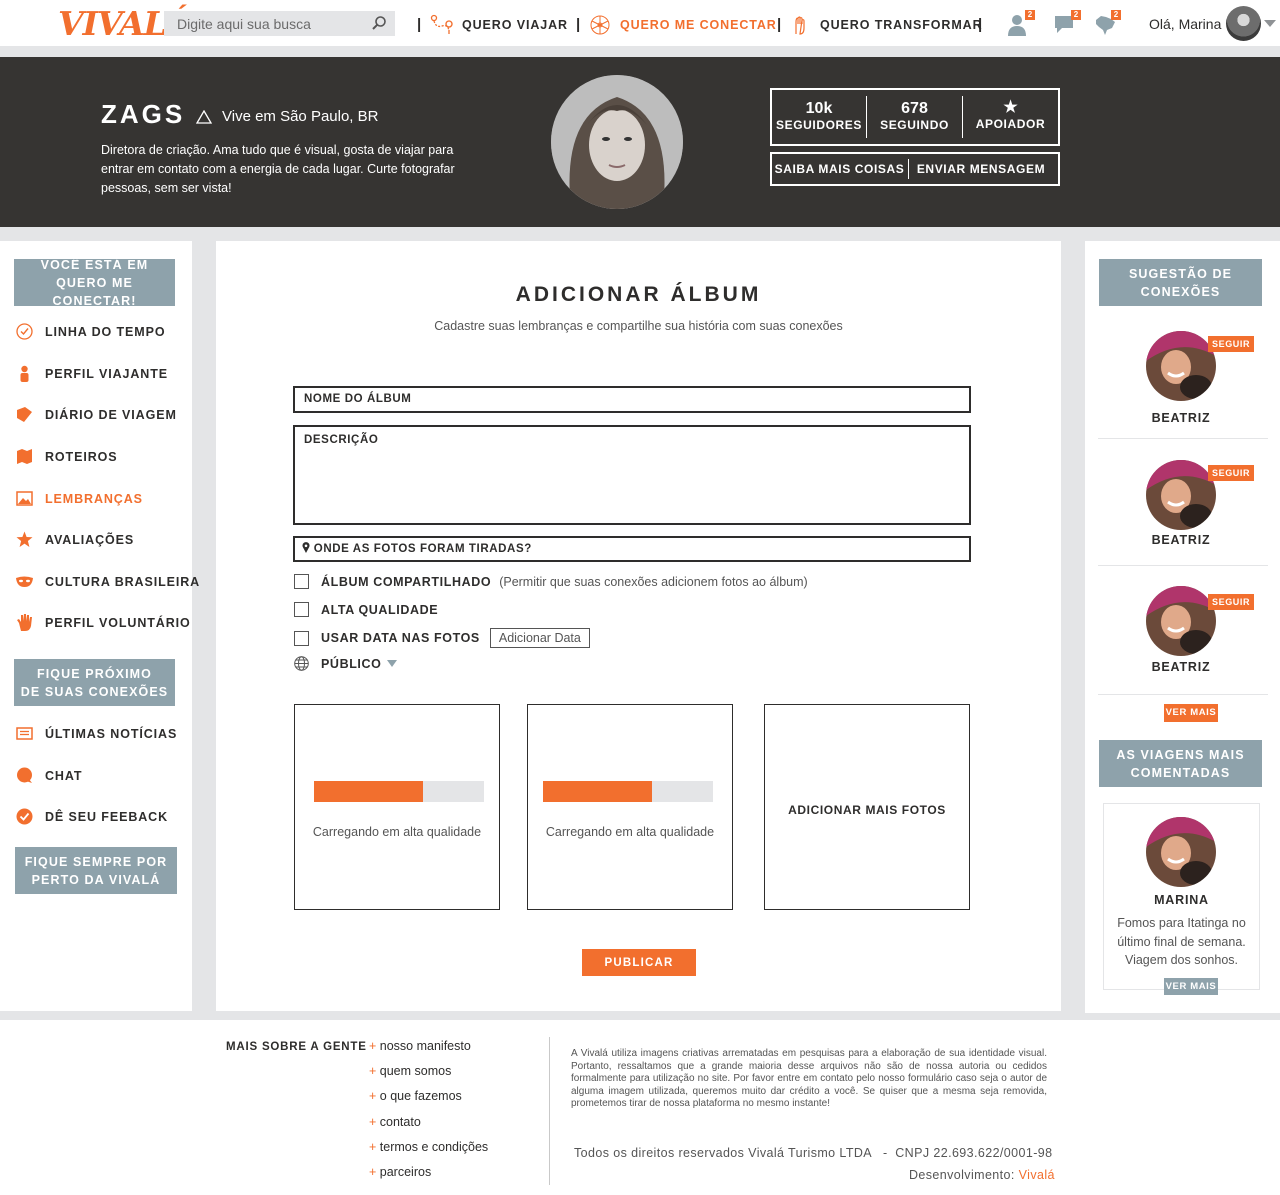 The width and height of the screenshot is (1280, 1195). Describe the element at coordinates (422, 549) in the screenshot. I see `field-label: ONDE AS FOTOS FORAM TIRADAS?` at that location.